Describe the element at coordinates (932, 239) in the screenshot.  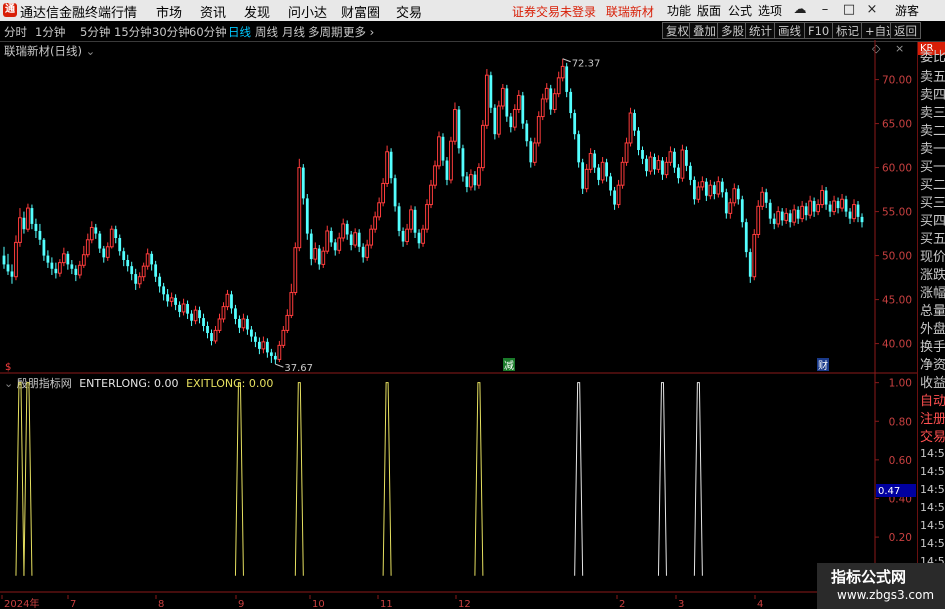
I see `quote-label: 买五` at that location.